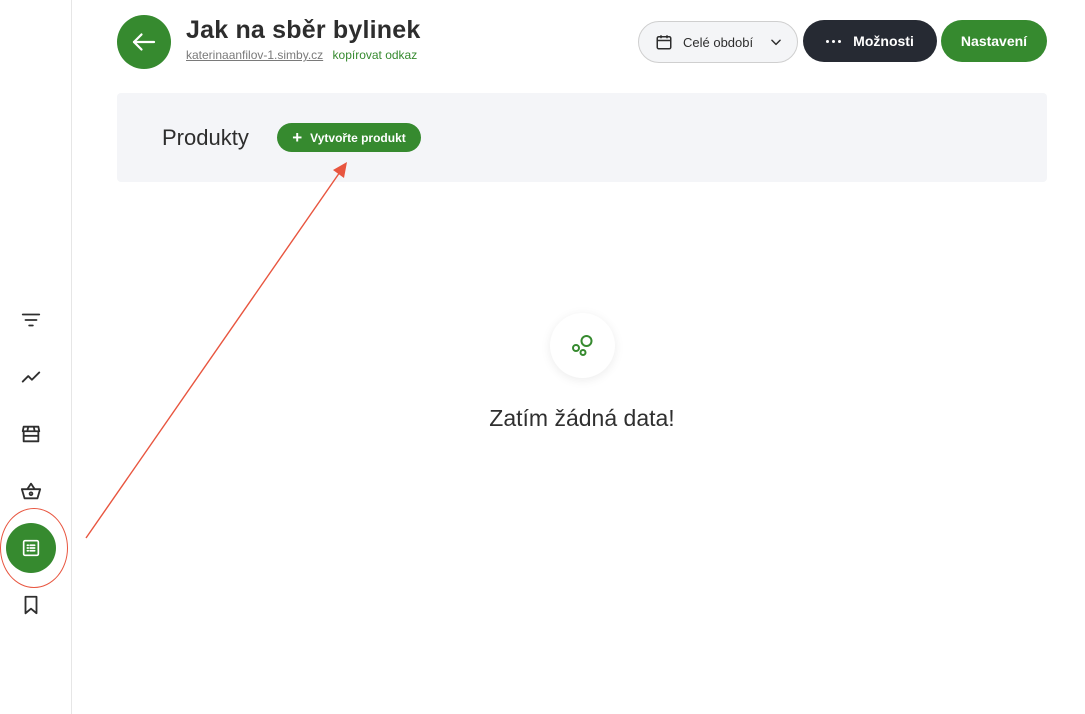  Describe the element at coordinates (303, 30) in the screenshot. I see `page-title: Jak na sběr bylinek` at that location.